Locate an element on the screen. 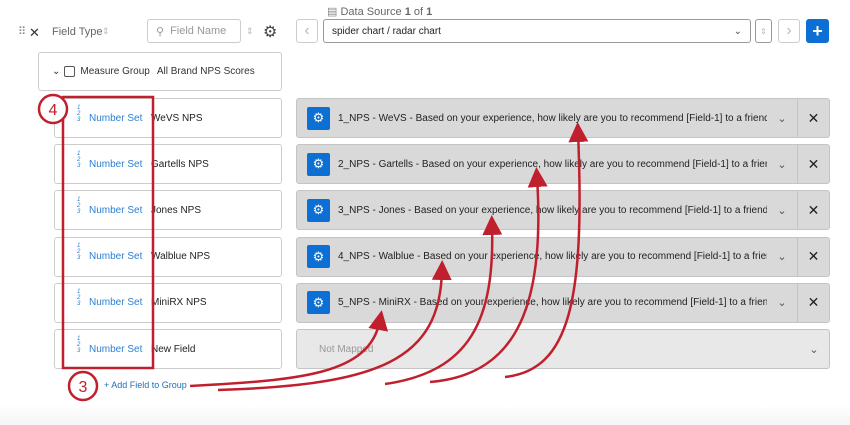 The height and width of the screenshot is (425, 850). highlight-box is located at coordinates (108, 232).